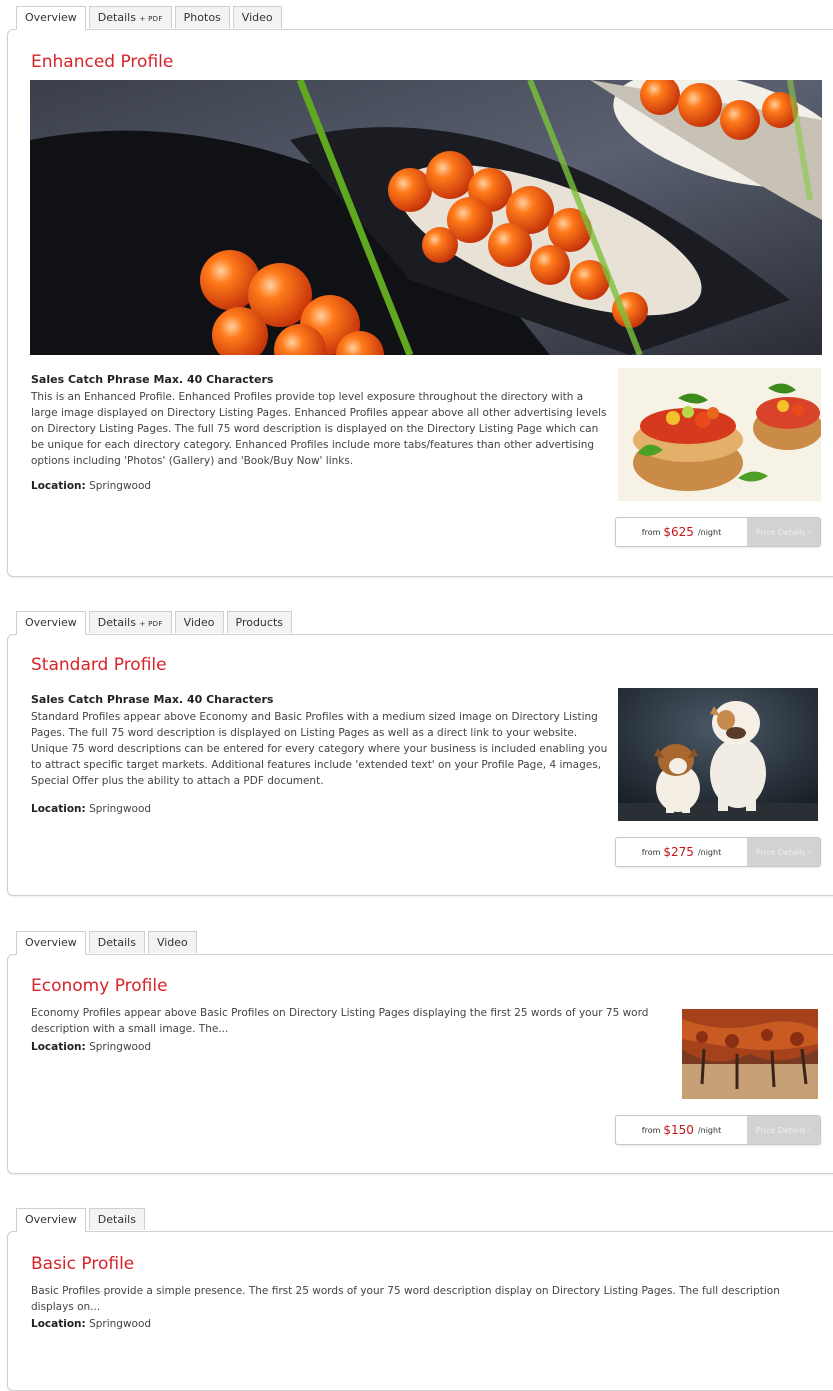  I want to click on listing-image-vineyard, so click(750, 1054).